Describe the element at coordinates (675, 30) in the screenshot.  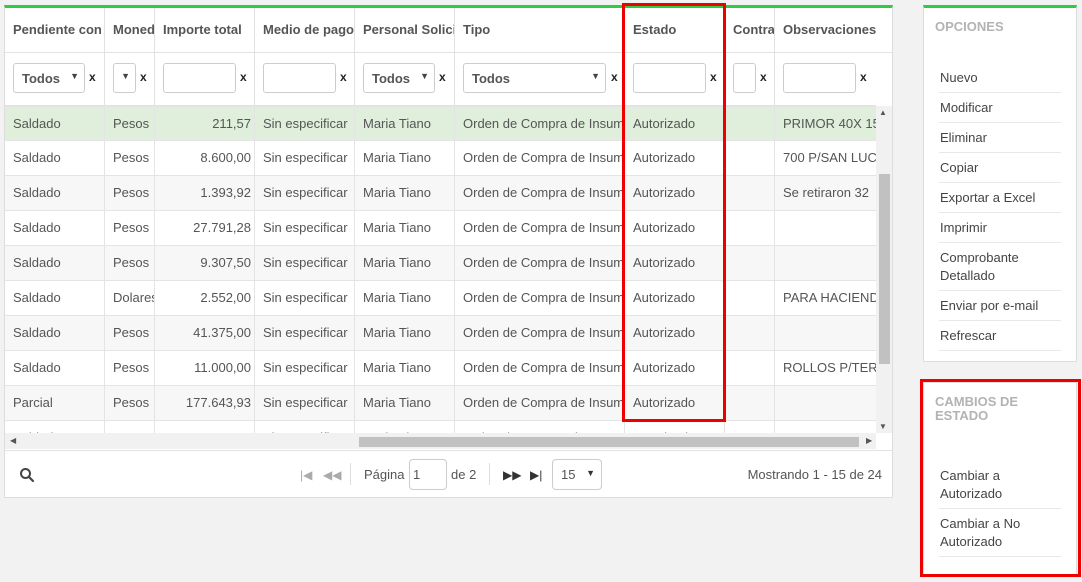
I see `col-header-estado: Estado` at that location.